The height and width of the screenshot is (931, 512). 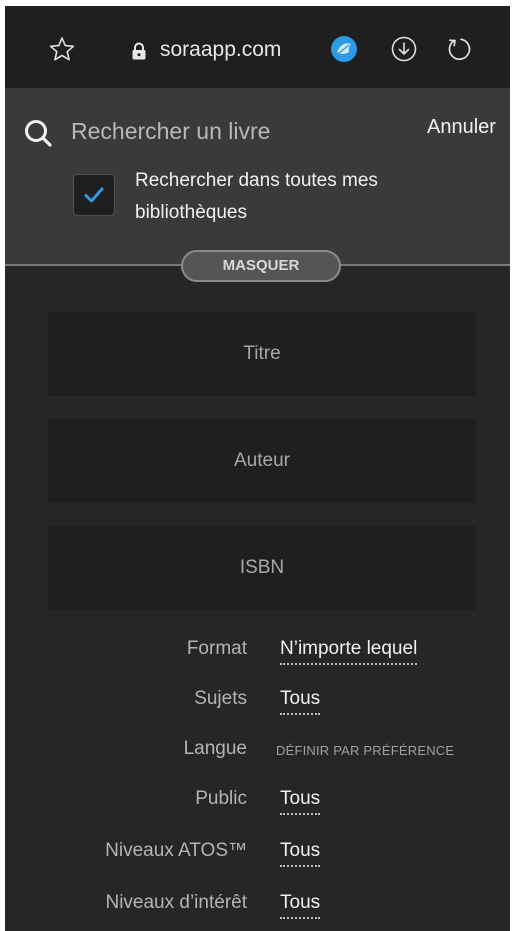 I want to click on filter-label-format: Format, so click(x=216, y=648).